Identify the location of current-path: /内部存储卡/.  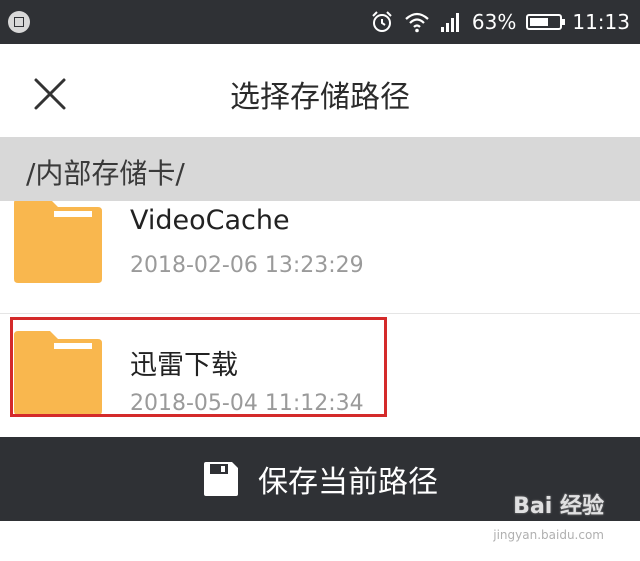
(105, 173).